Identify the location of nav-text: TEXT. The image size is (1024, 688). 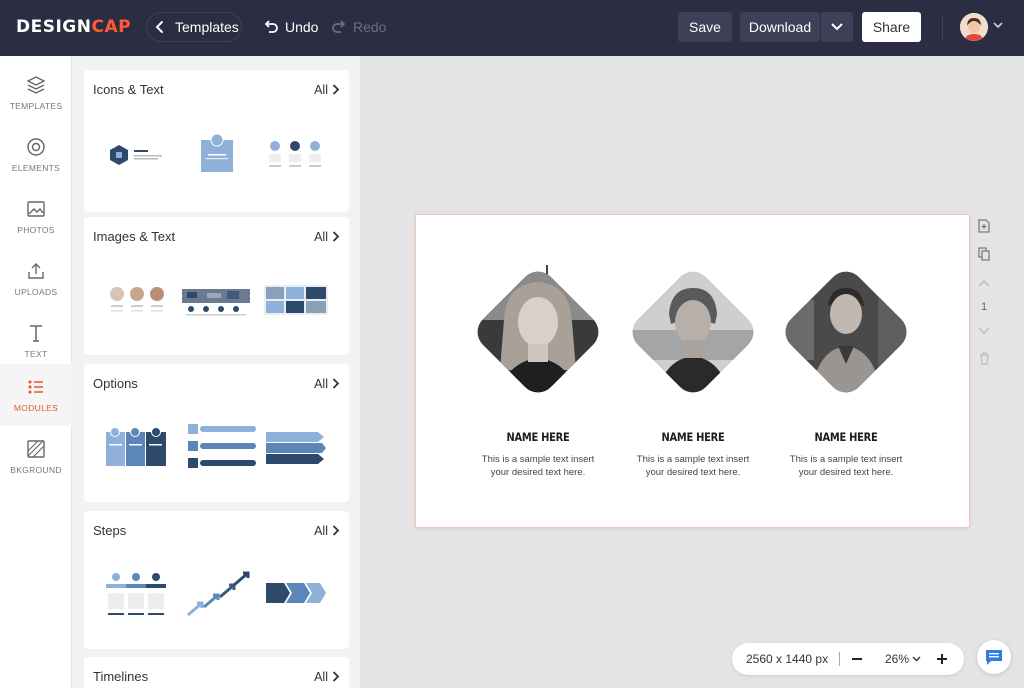
(36, 341).